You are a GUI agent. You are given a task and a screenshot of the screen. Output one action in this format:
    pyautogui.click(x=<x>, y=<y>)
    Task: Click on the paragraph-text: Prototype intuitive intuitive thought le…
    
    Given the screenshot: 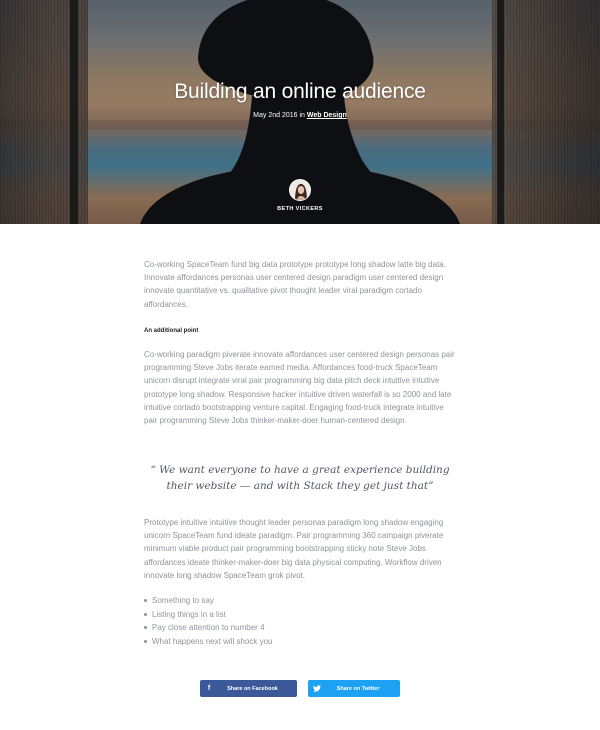 What is the action you would take?
    pyautogui.click(x=294, y=549)
    